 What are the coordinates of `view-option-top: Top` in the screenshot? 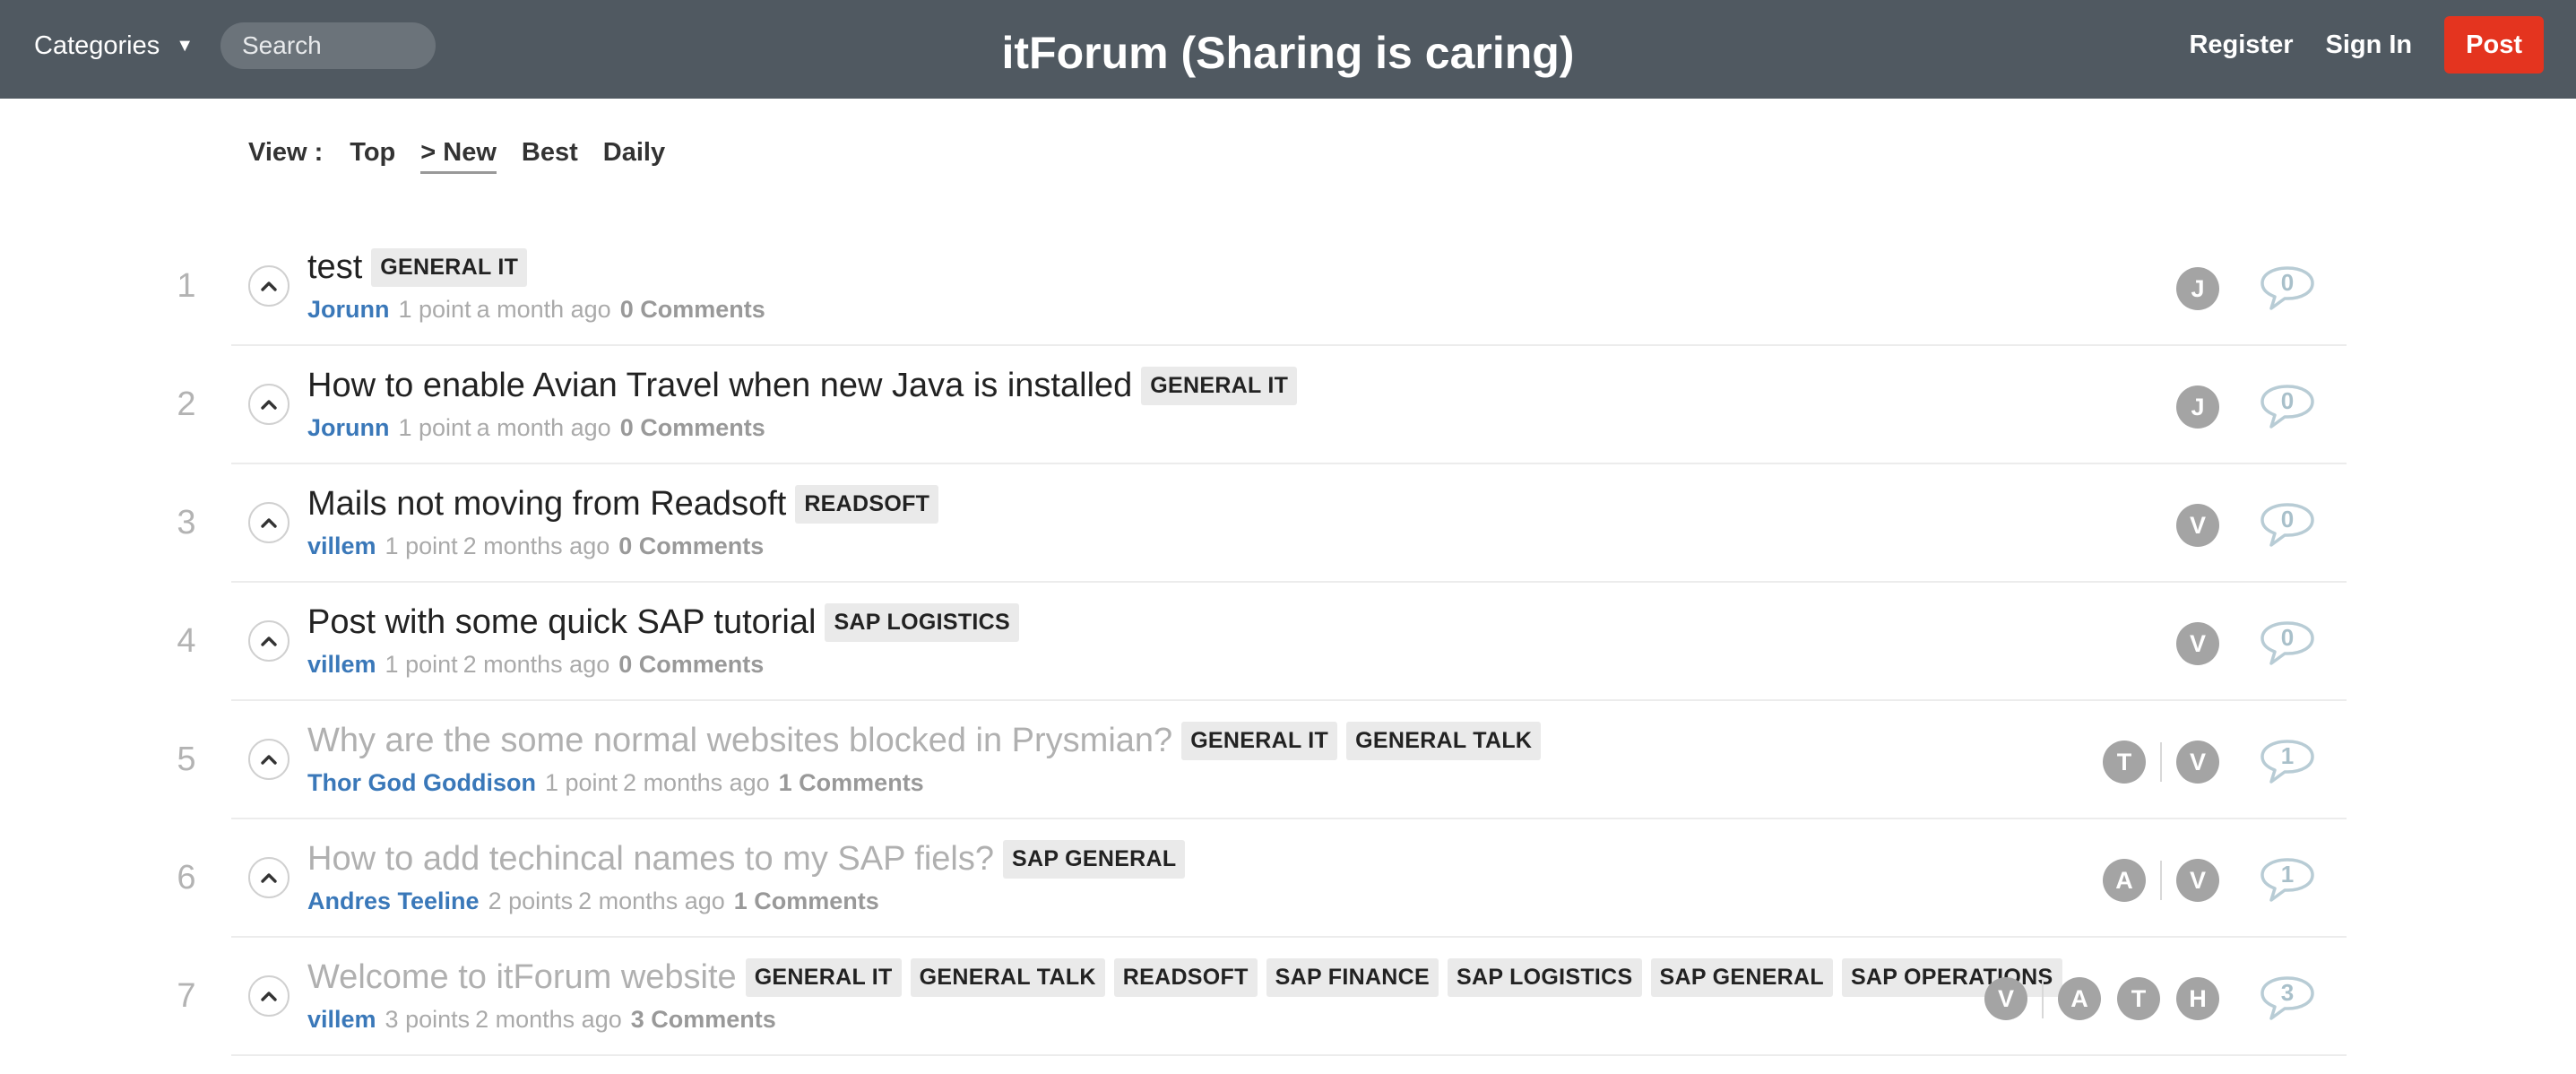 It's located at (372, 154).